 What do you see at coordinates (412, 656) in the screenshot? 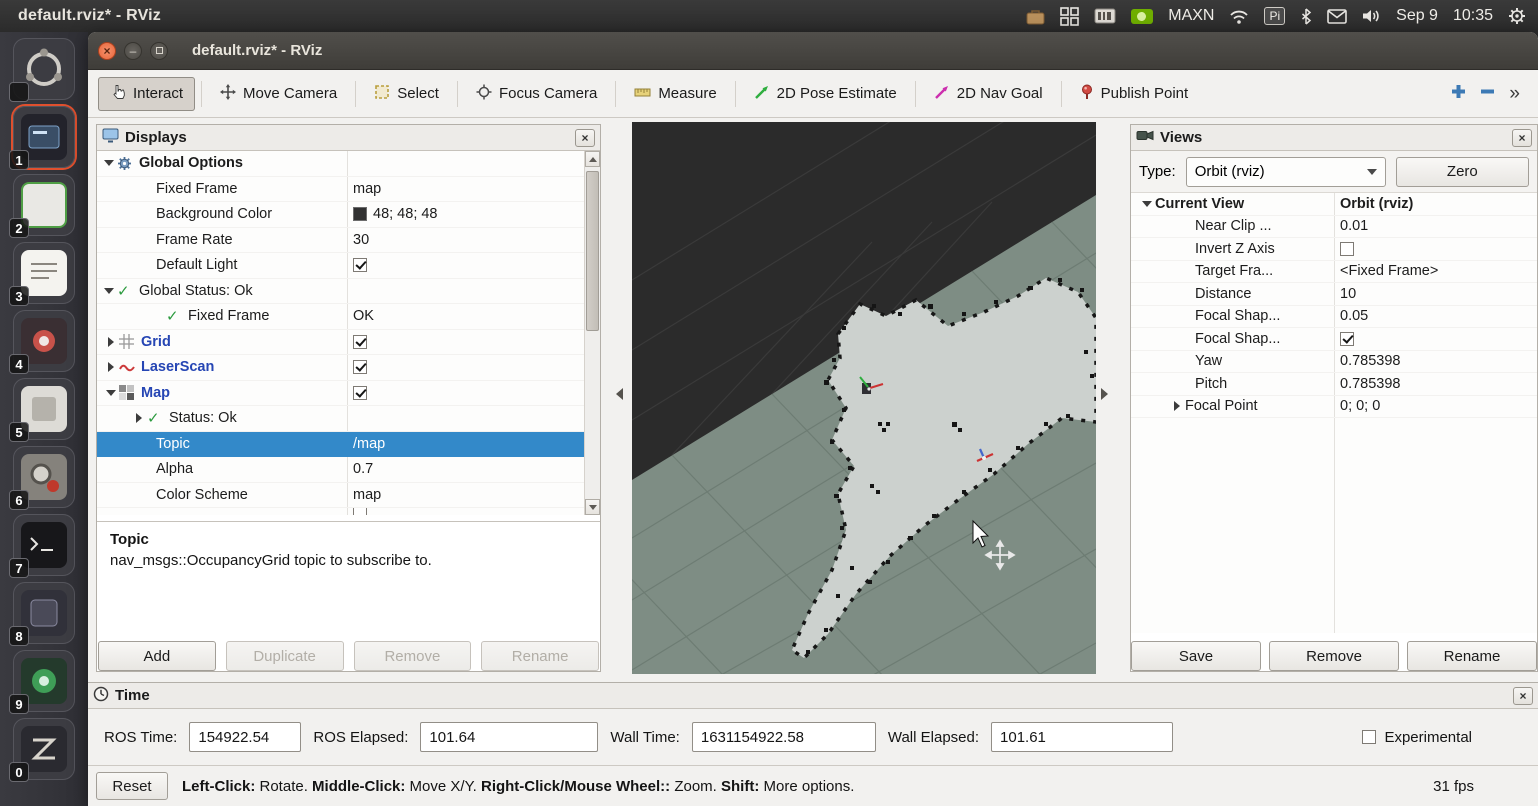
I see `remove-button: Remove` at bounding box center [412, 656].